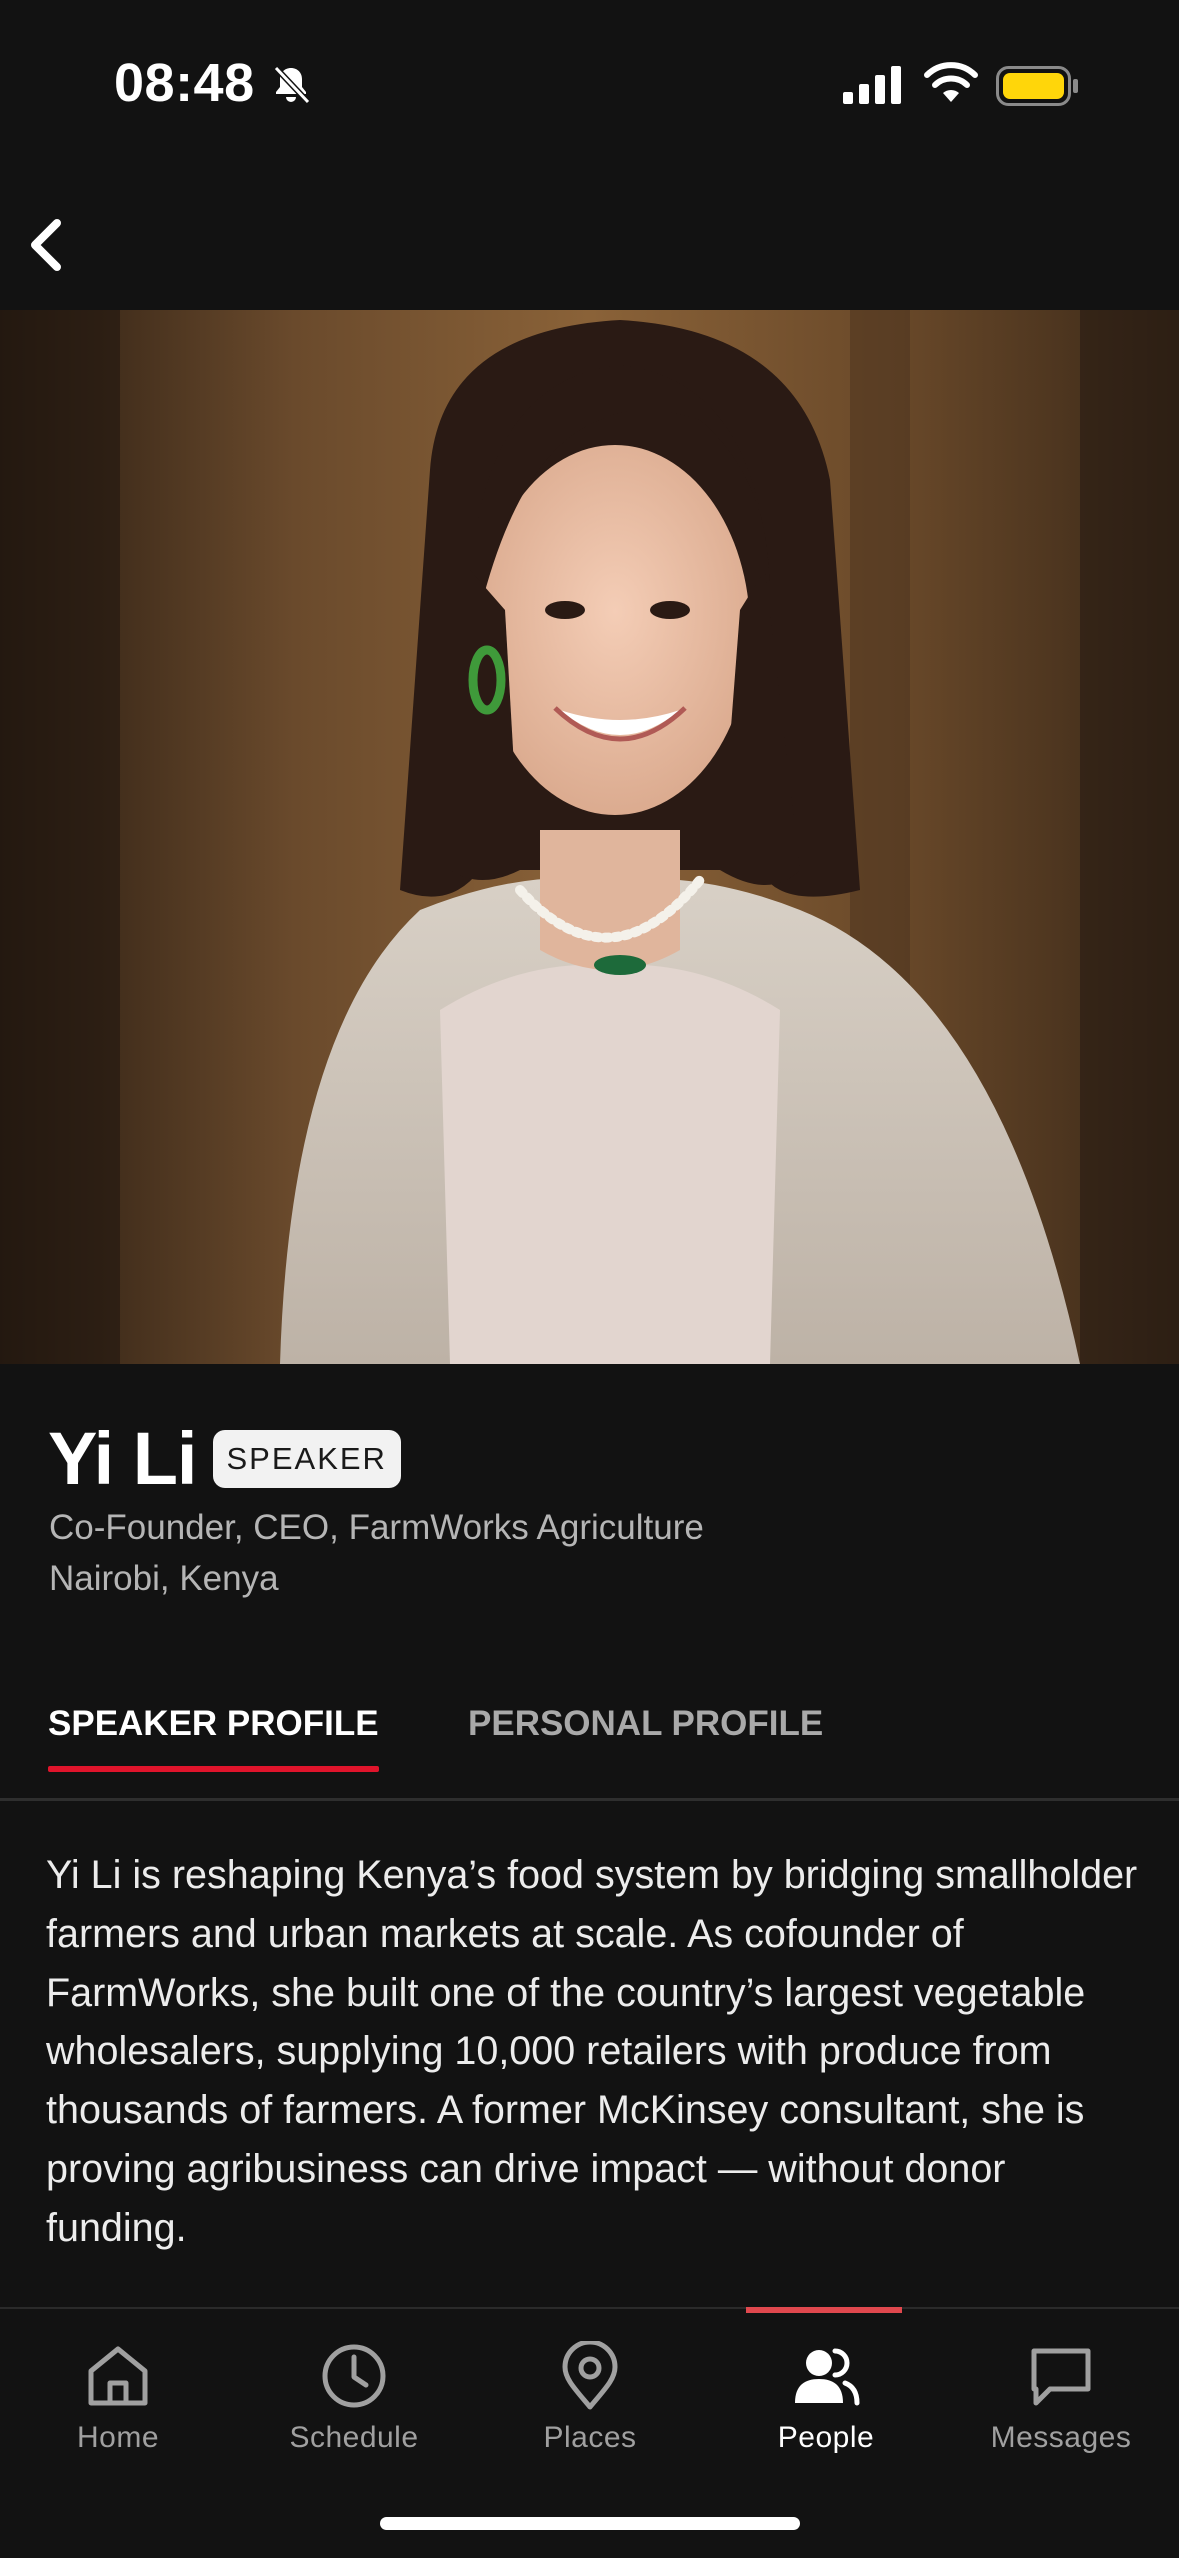 This screenshot has height=2558, width=1179. Describe the element at coordinates (589, 75) in the screenshot. I see `status-bar: 08:48` at that location.